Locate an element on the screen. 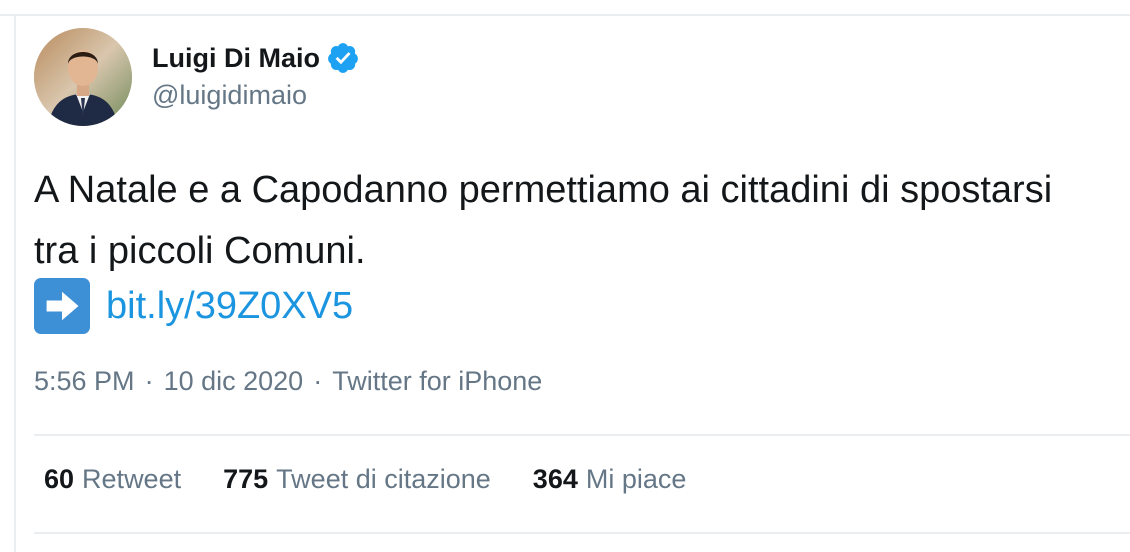  stat-label: Tweet di citazione is located at coordinates (383, 479).